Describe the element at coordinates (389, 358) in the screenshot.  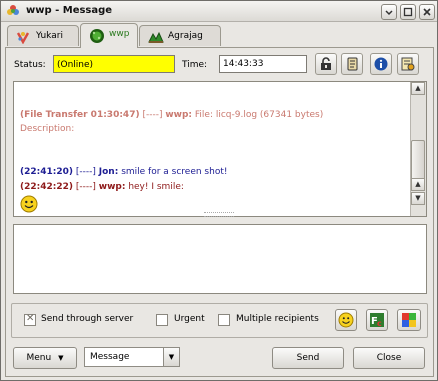
I see `close-button: Close` at that location.